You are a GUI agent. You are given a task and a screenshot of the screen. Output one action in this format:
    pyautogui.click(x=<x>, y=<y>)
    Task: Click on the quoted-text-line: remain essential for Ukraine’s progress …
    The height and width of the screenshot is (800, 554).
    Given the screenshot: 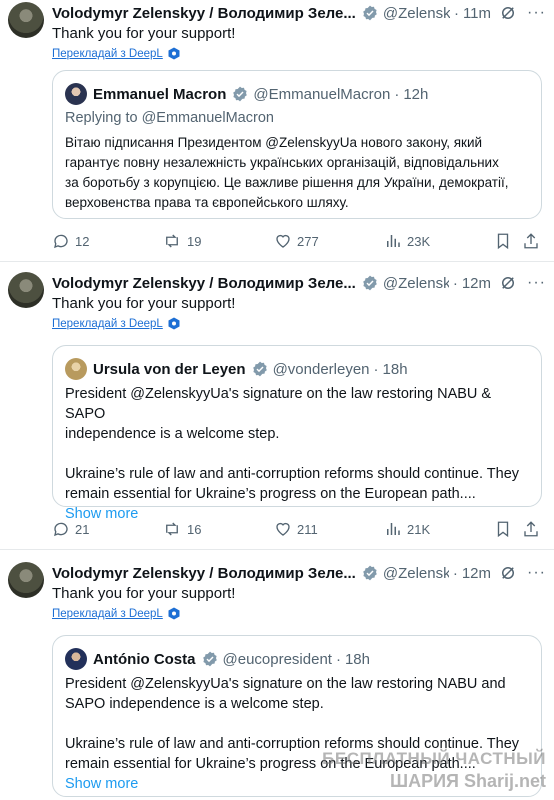 What is the action you would take?
    pyautogui.click(x=270, y=494)
    